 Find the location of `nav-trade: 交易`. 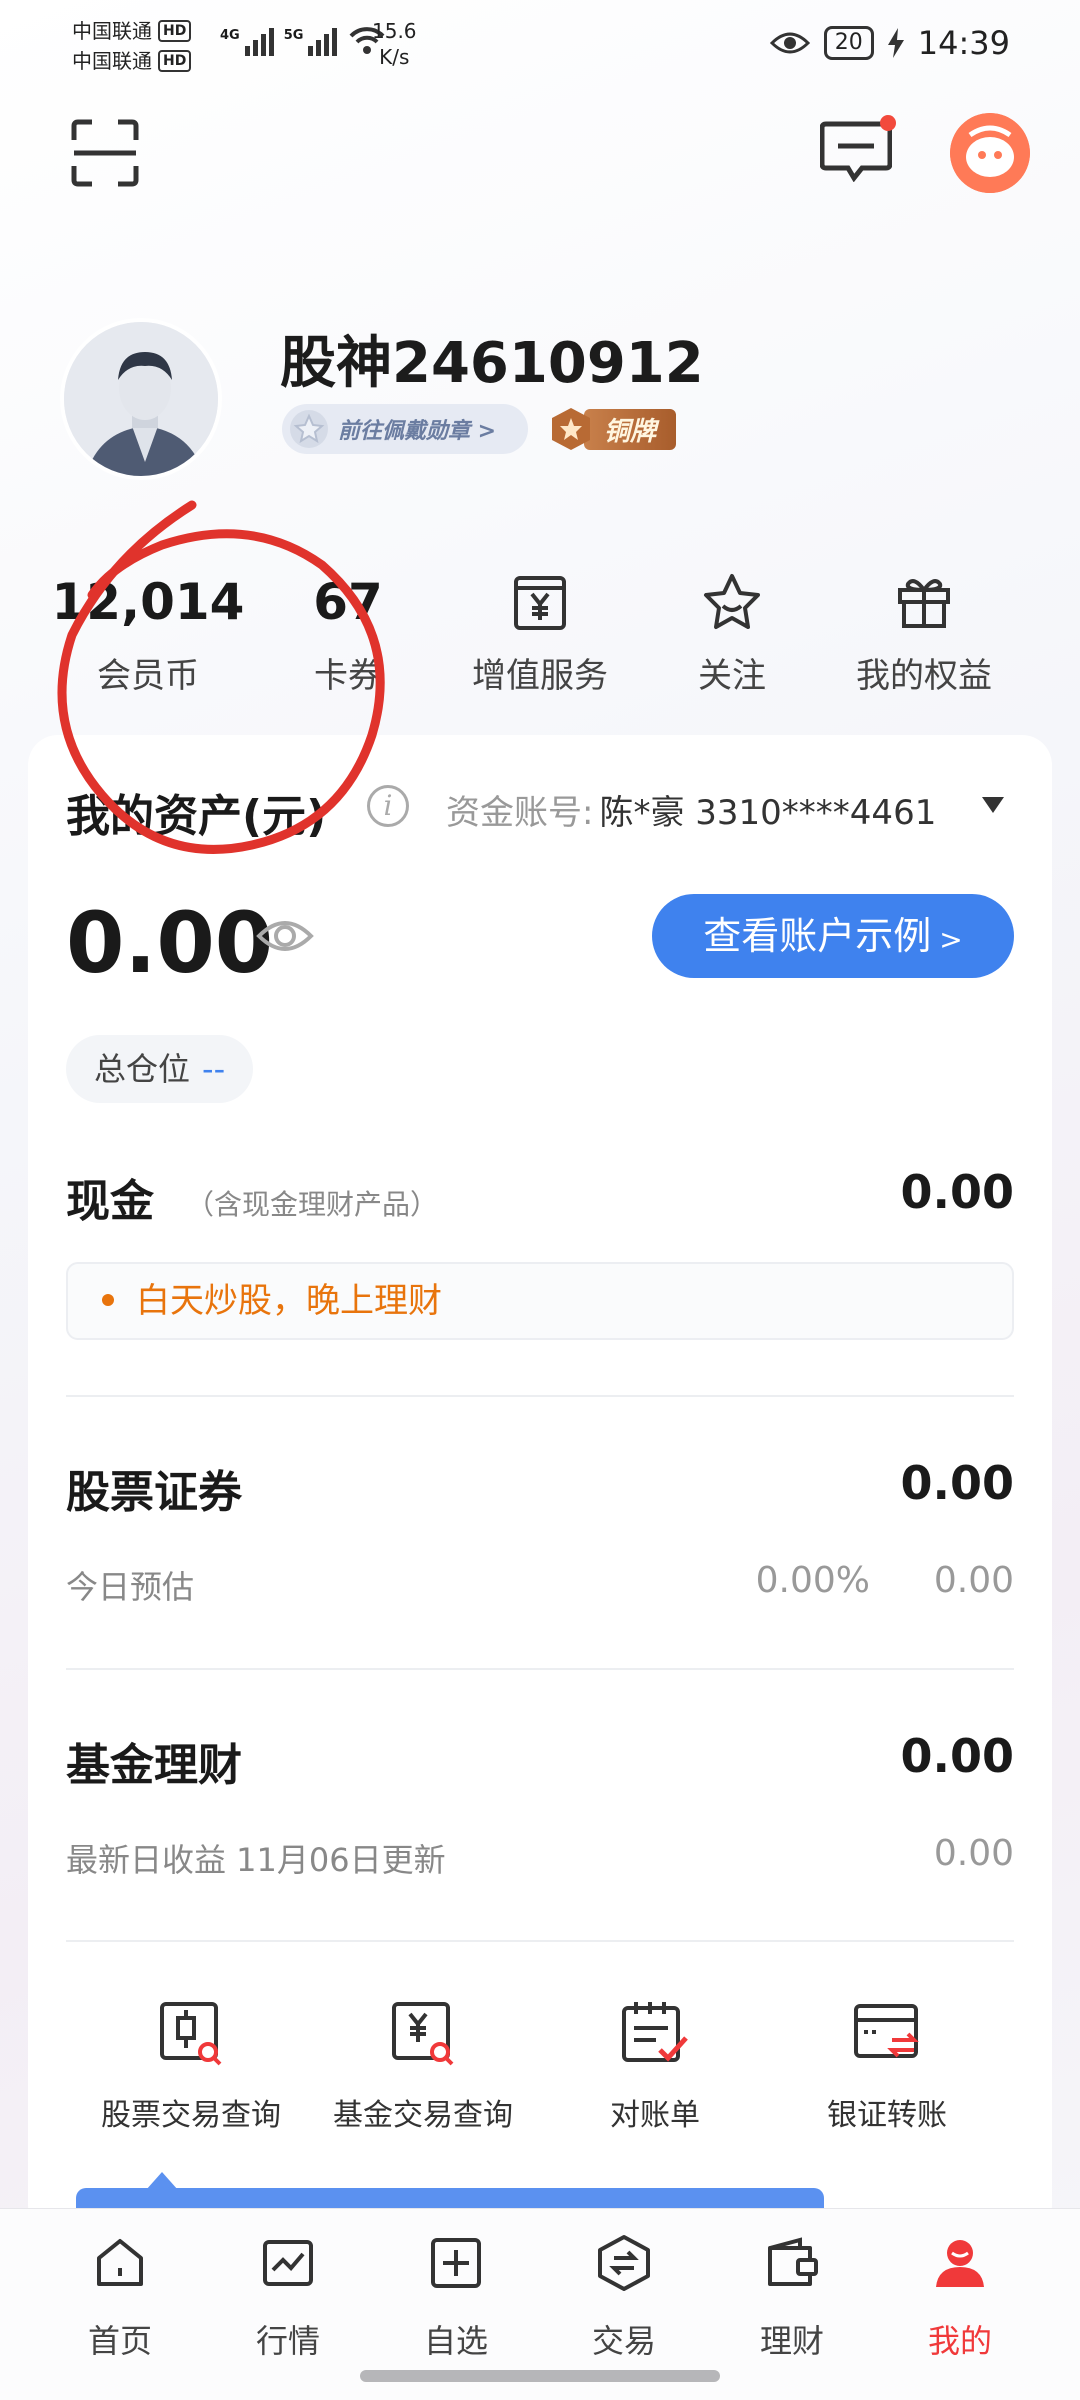

nav-trade: 交易 is located at coordinates (624, 2295).